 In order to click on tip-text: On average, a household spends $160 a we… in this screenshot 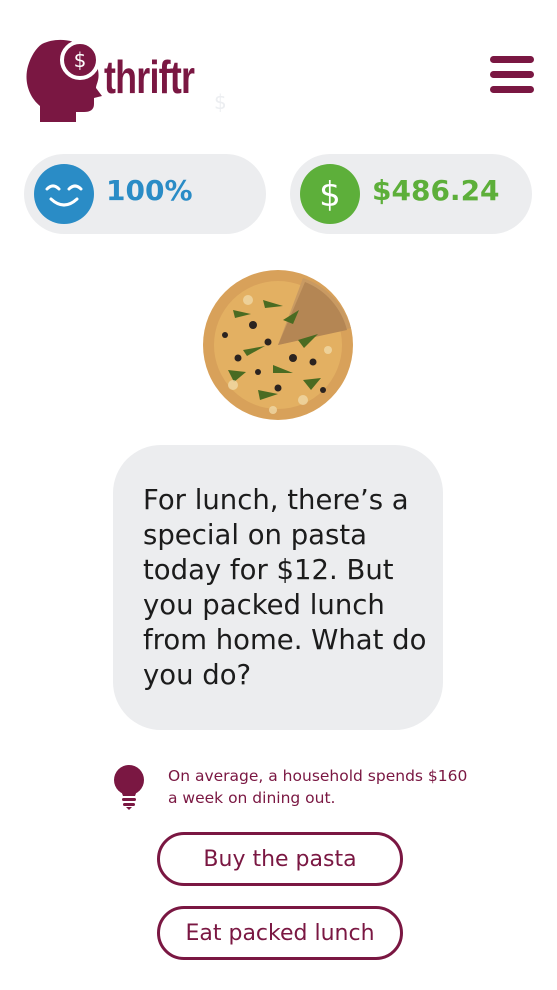, I will do `click(318, 787)`.